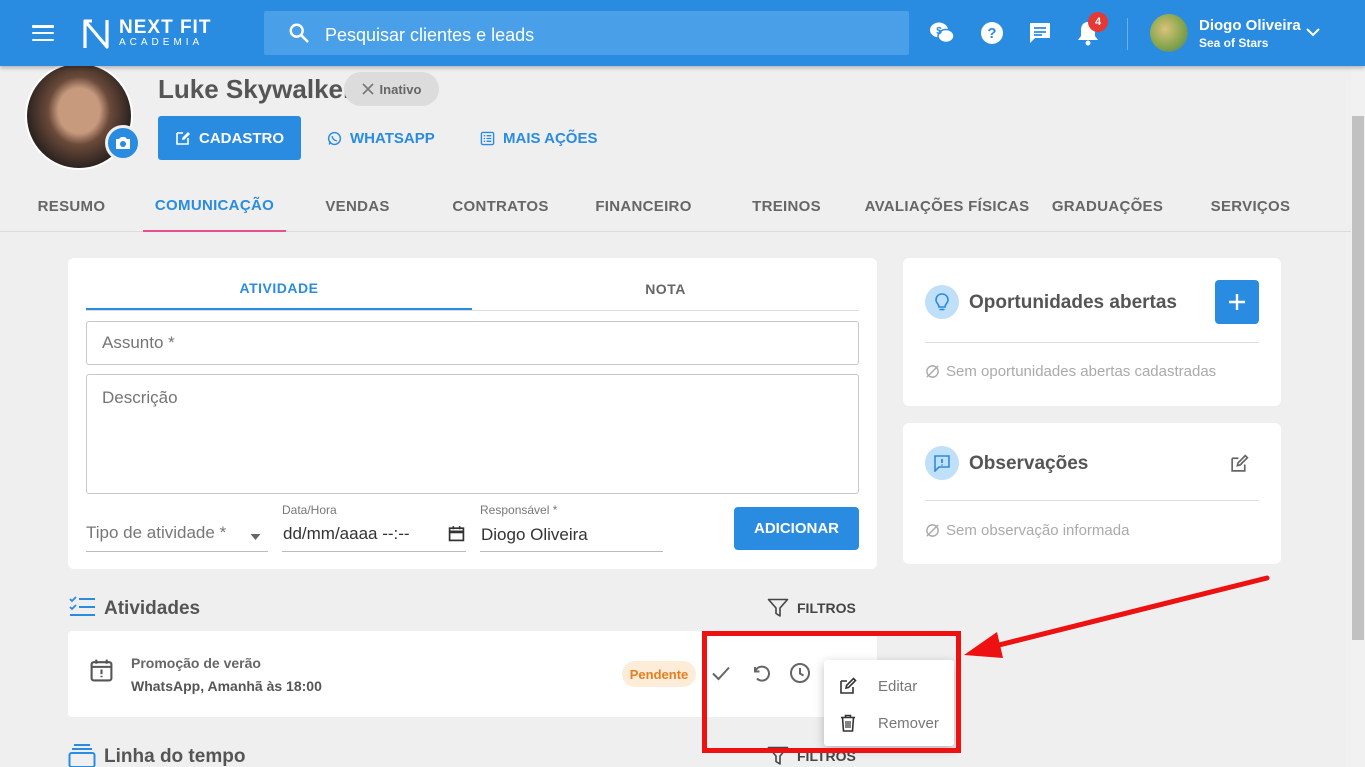 The width and height of the screenshot is (1365, 767). I want to click on chevron-down-icon, so click(1313, 32).